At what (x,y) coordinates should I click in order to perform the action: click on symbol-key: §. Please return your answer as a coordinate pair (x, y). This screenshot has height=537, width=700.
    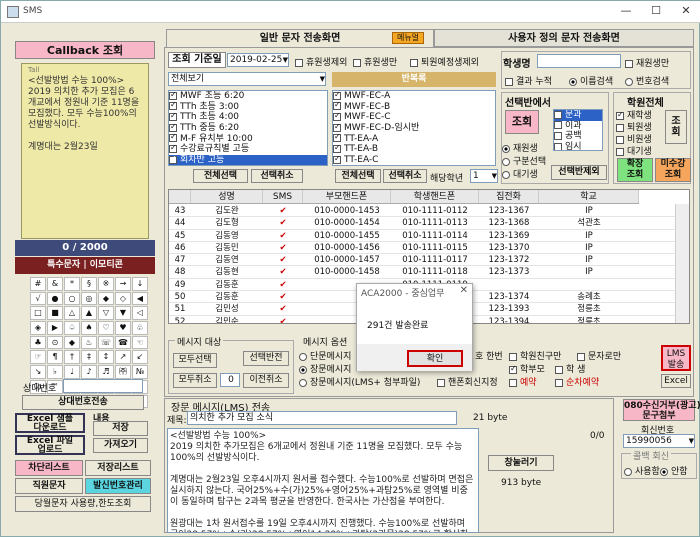
    Looking at the image, I should click on (89, 284).